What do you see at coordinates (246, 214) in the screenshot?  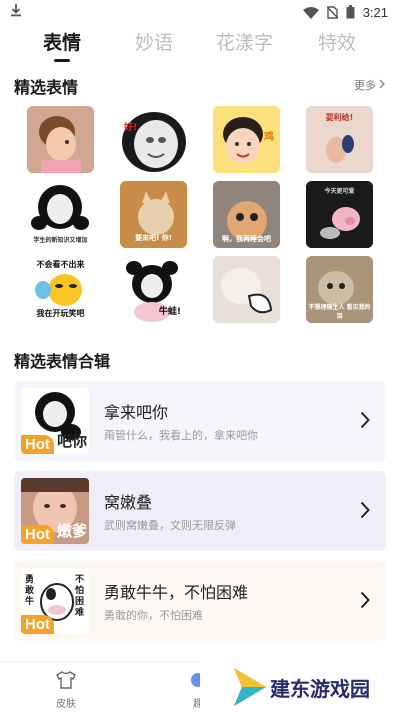 I see `sticker-item: 啊，我再睡会吧` at bounding box center [246, 214].